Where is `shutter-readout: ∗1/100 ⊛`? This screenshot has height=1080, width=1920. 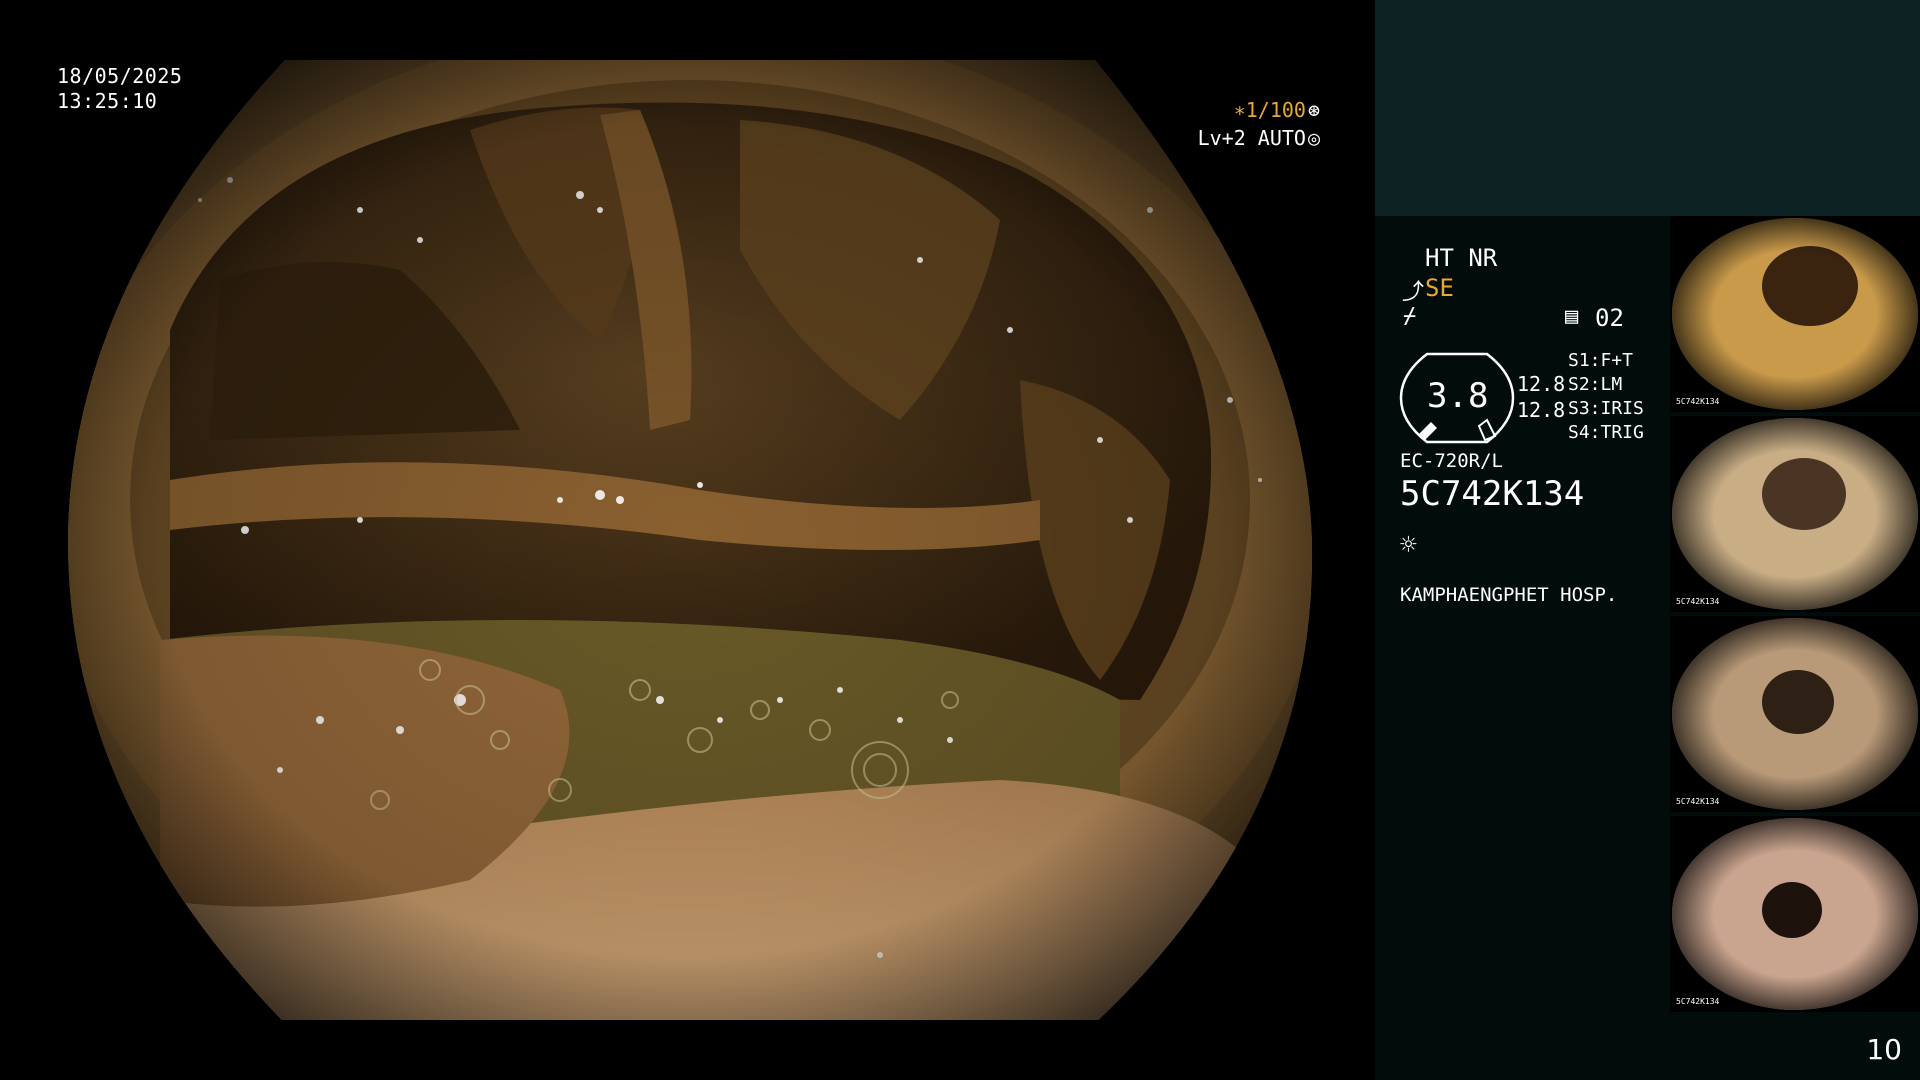
shutter-readout: ∗1/100 ⊛ is located at coordinates (1250, 110).